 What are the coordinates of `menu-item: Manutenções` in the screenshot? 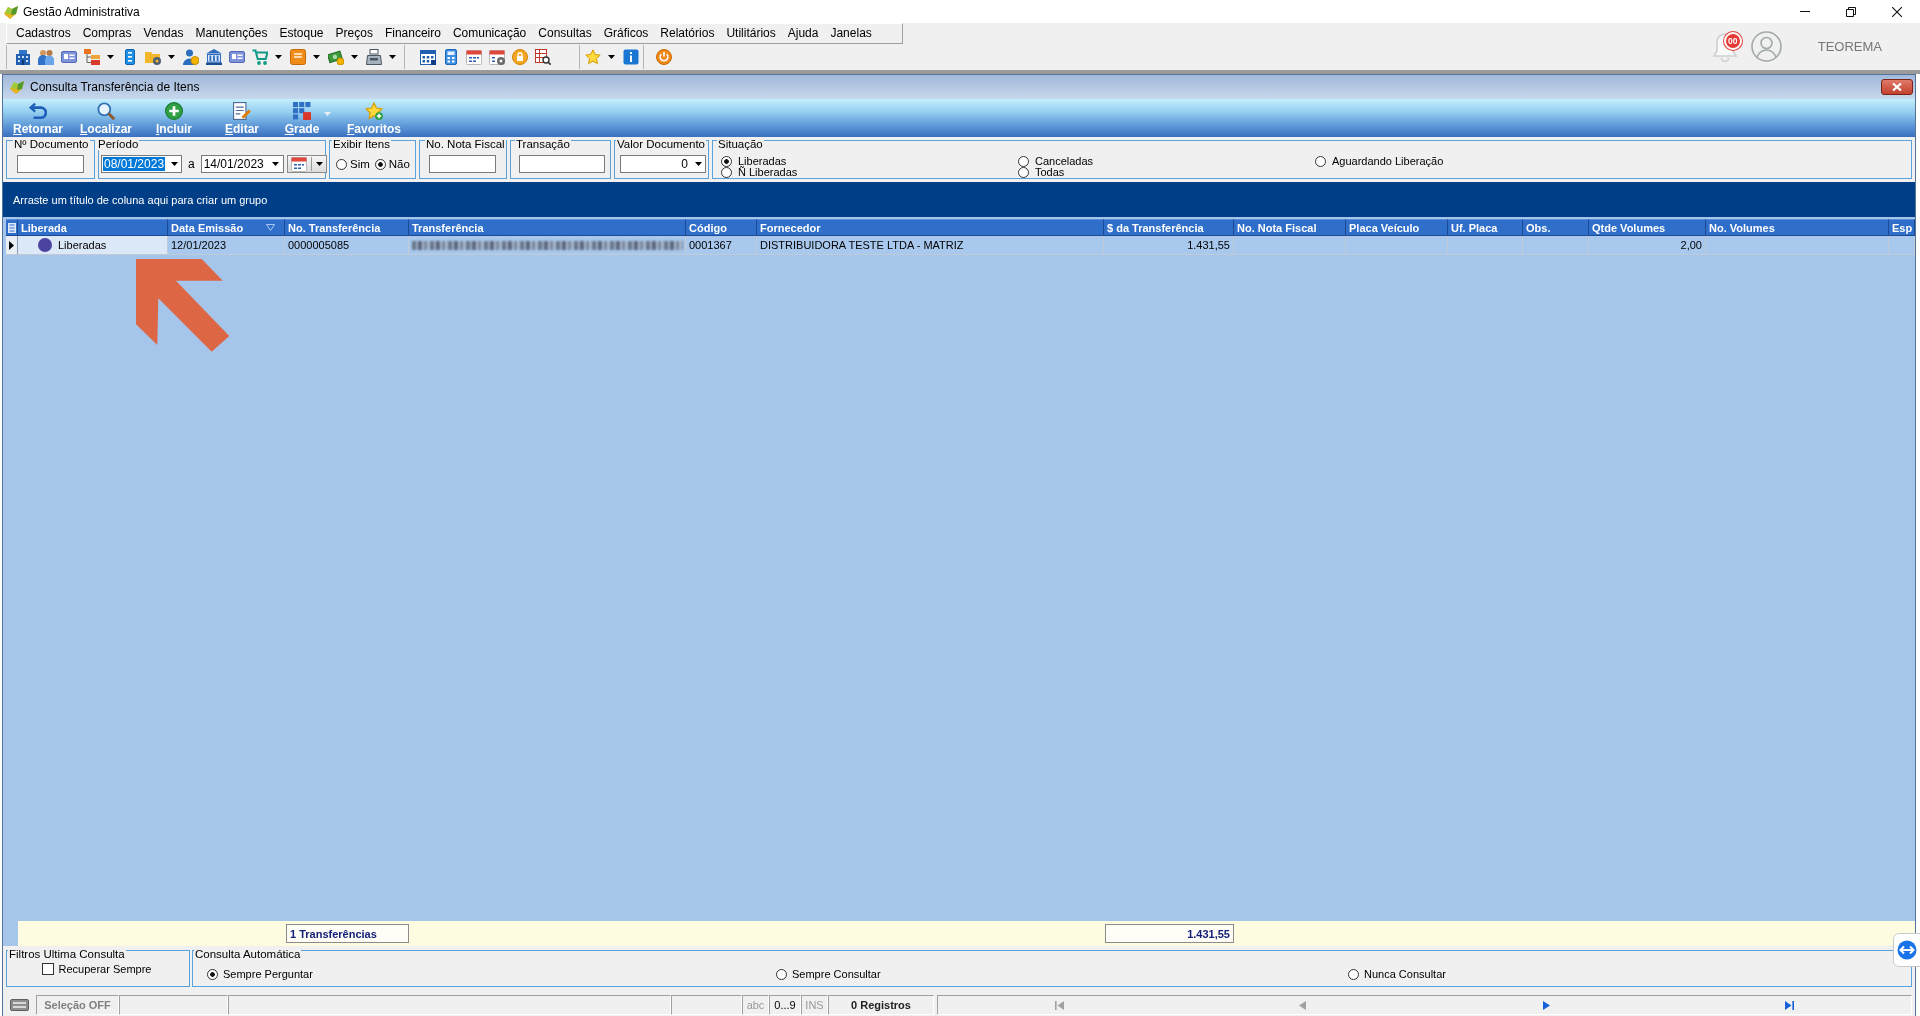 It's located at (231, 33).